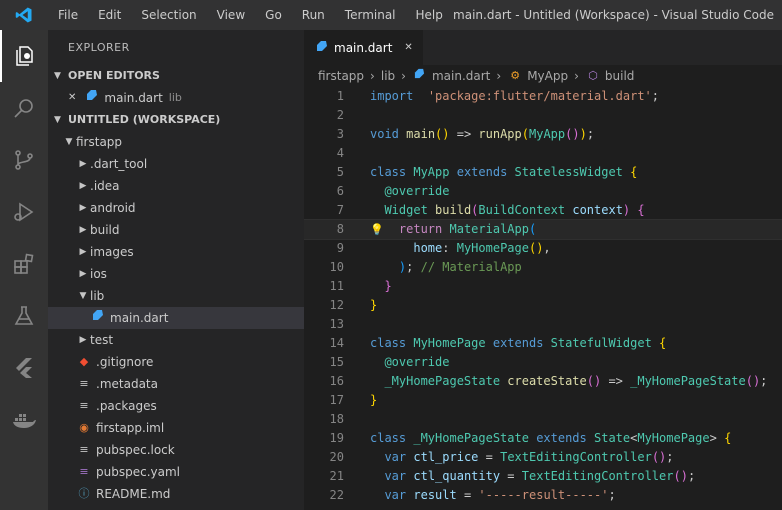  I want to click on tree-item: main.dart, so click(176, 318).